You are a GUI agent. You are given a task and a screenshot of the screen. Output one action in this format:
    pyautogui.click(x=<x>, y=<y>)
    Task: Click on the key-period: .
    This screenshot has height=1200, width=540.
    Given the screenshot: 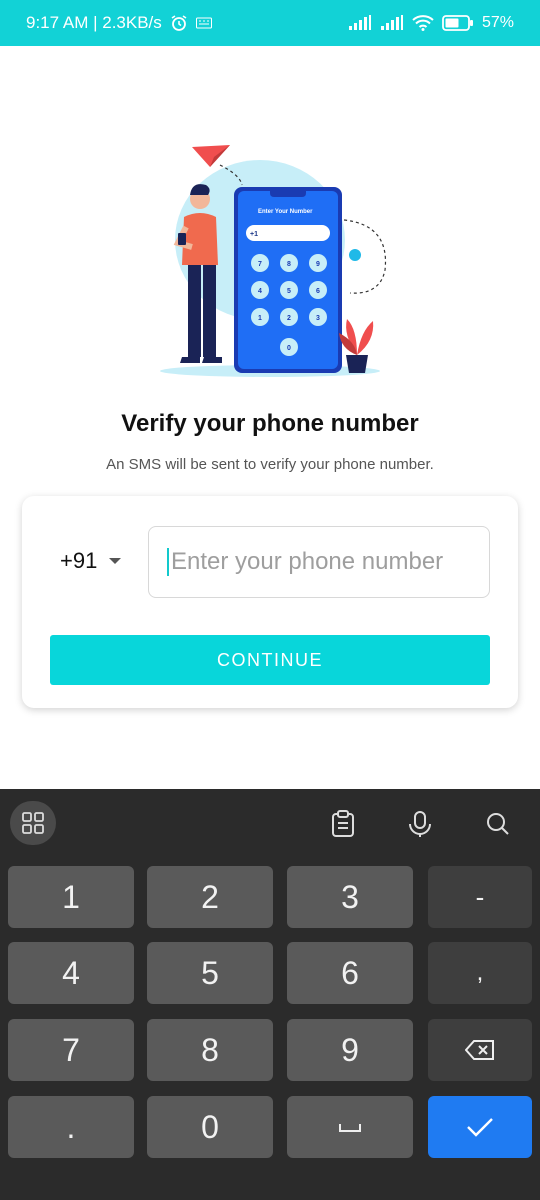 What is the action you would take?
    pyautogui.click(x=71, y=1127)
    